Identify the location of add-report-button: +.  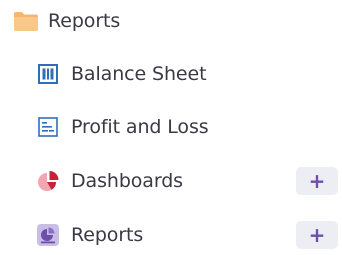
(317, 235).